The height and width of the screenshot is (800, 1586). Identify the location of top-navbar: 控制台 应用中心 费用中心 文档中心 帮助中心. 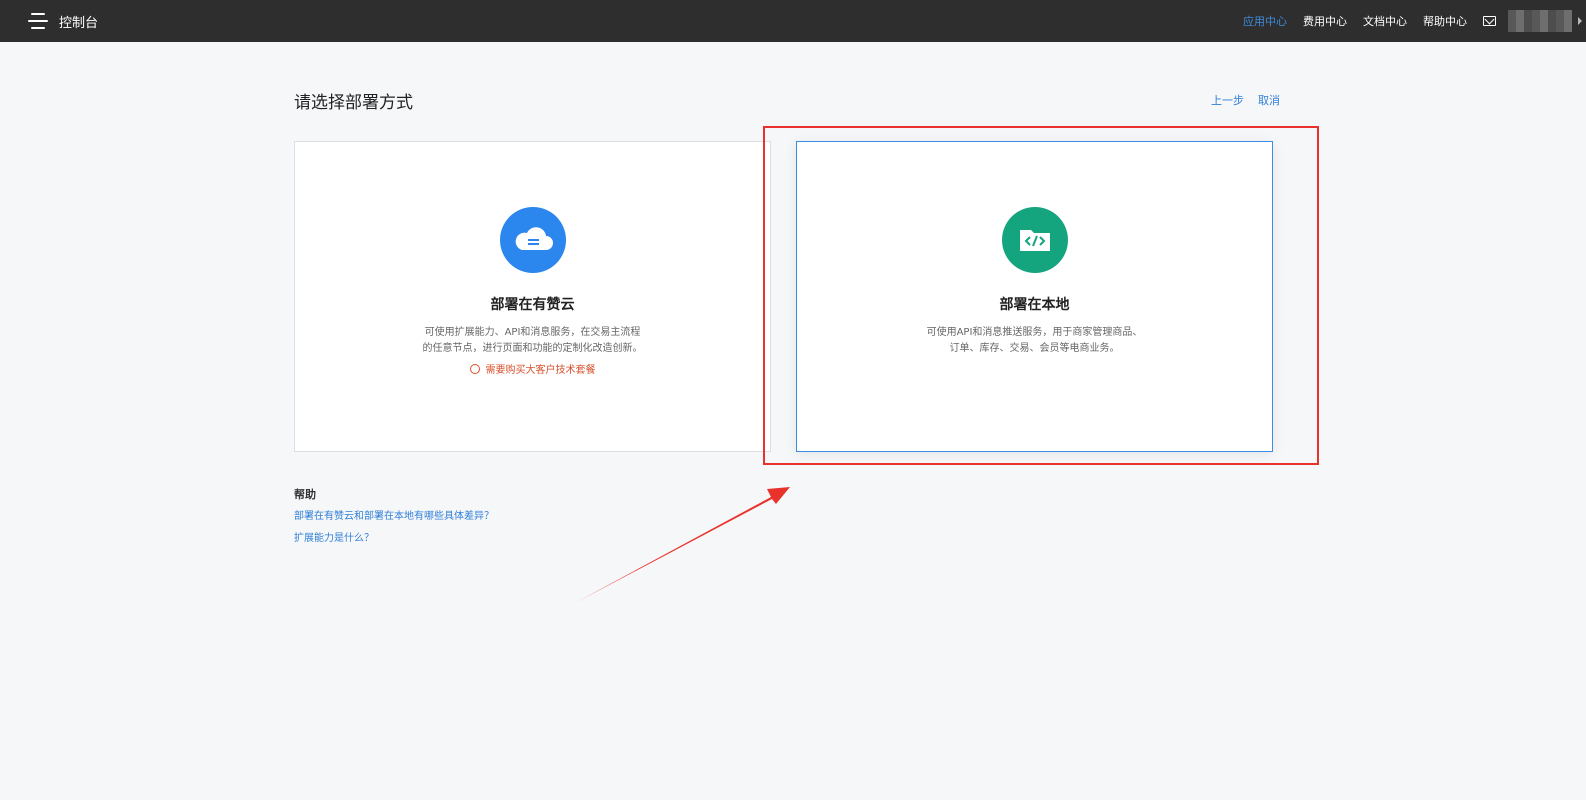
(793, 21).